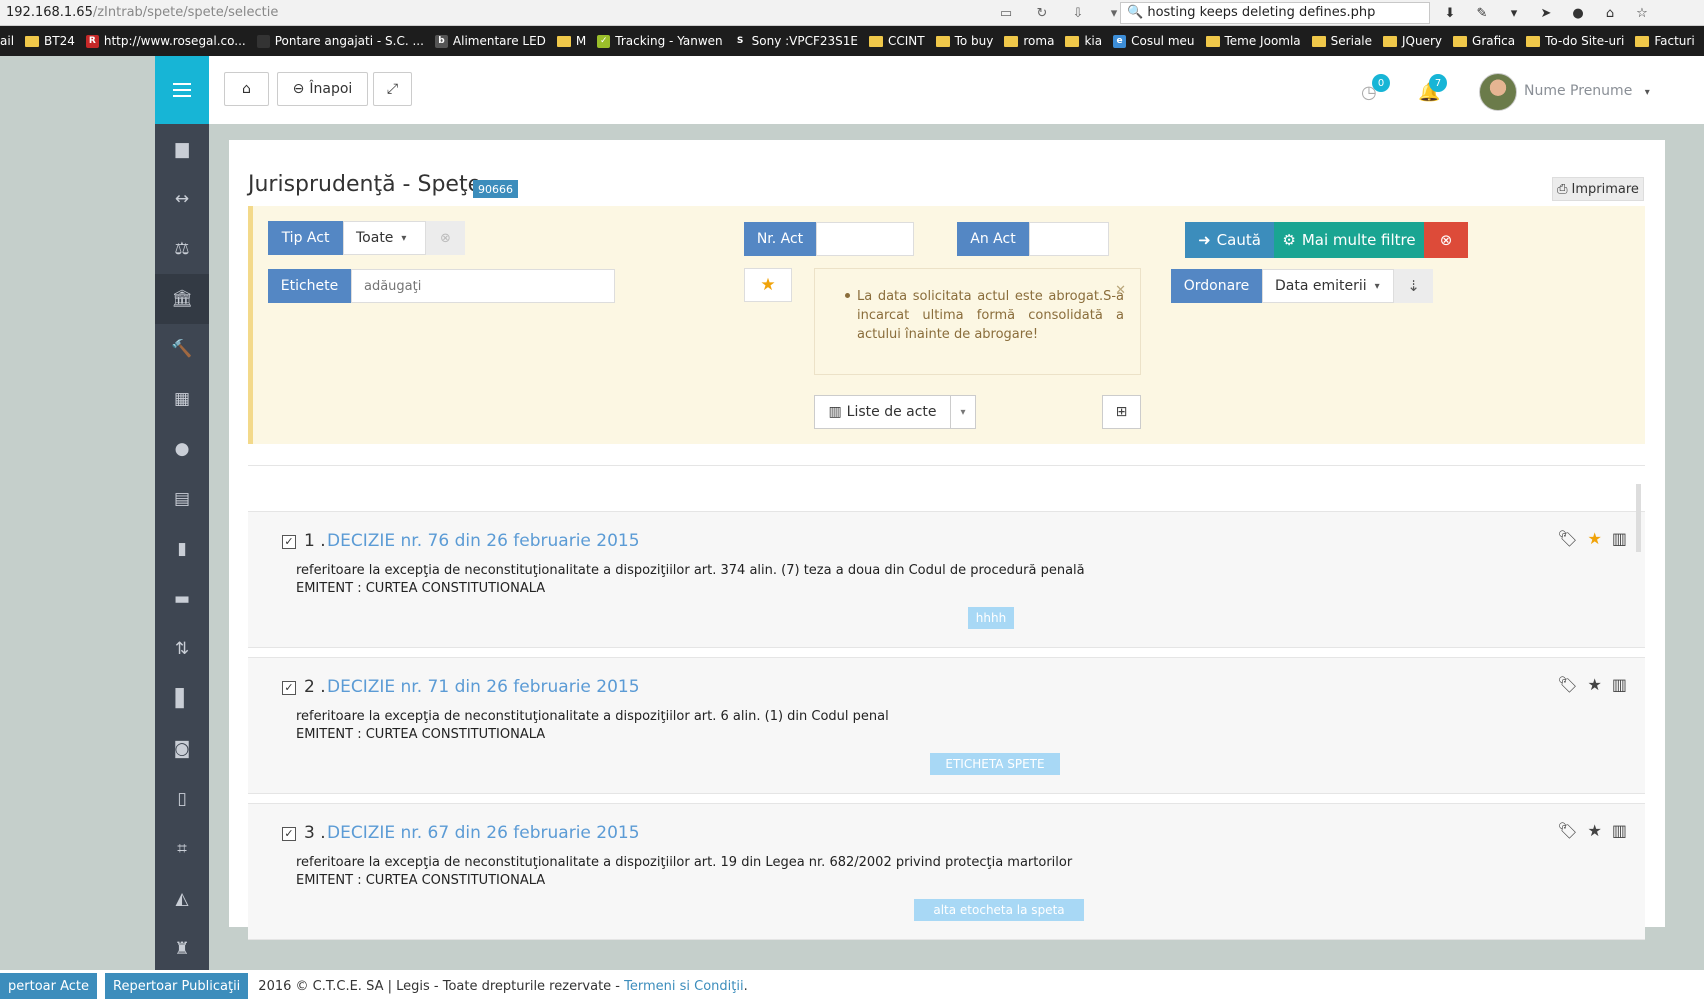  Describe the element at coordinates (1006, 13) in the screenshot. I see `reader-view-icon: ▭` at that location.